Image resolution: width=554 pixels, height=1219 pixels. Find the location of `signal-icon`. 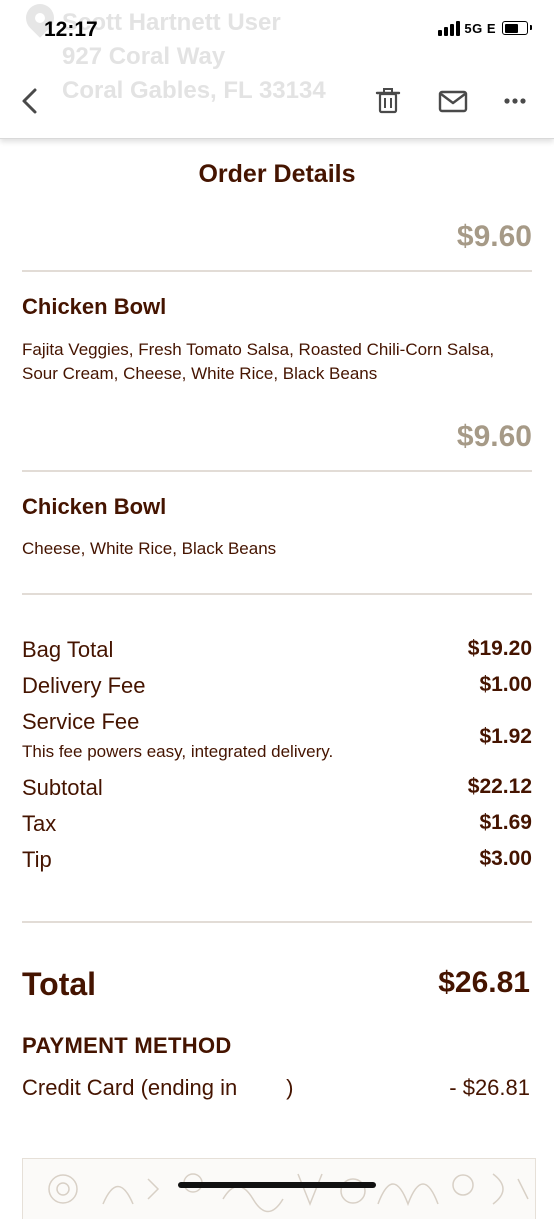

signal-icon is located at coordinates (449, 28).